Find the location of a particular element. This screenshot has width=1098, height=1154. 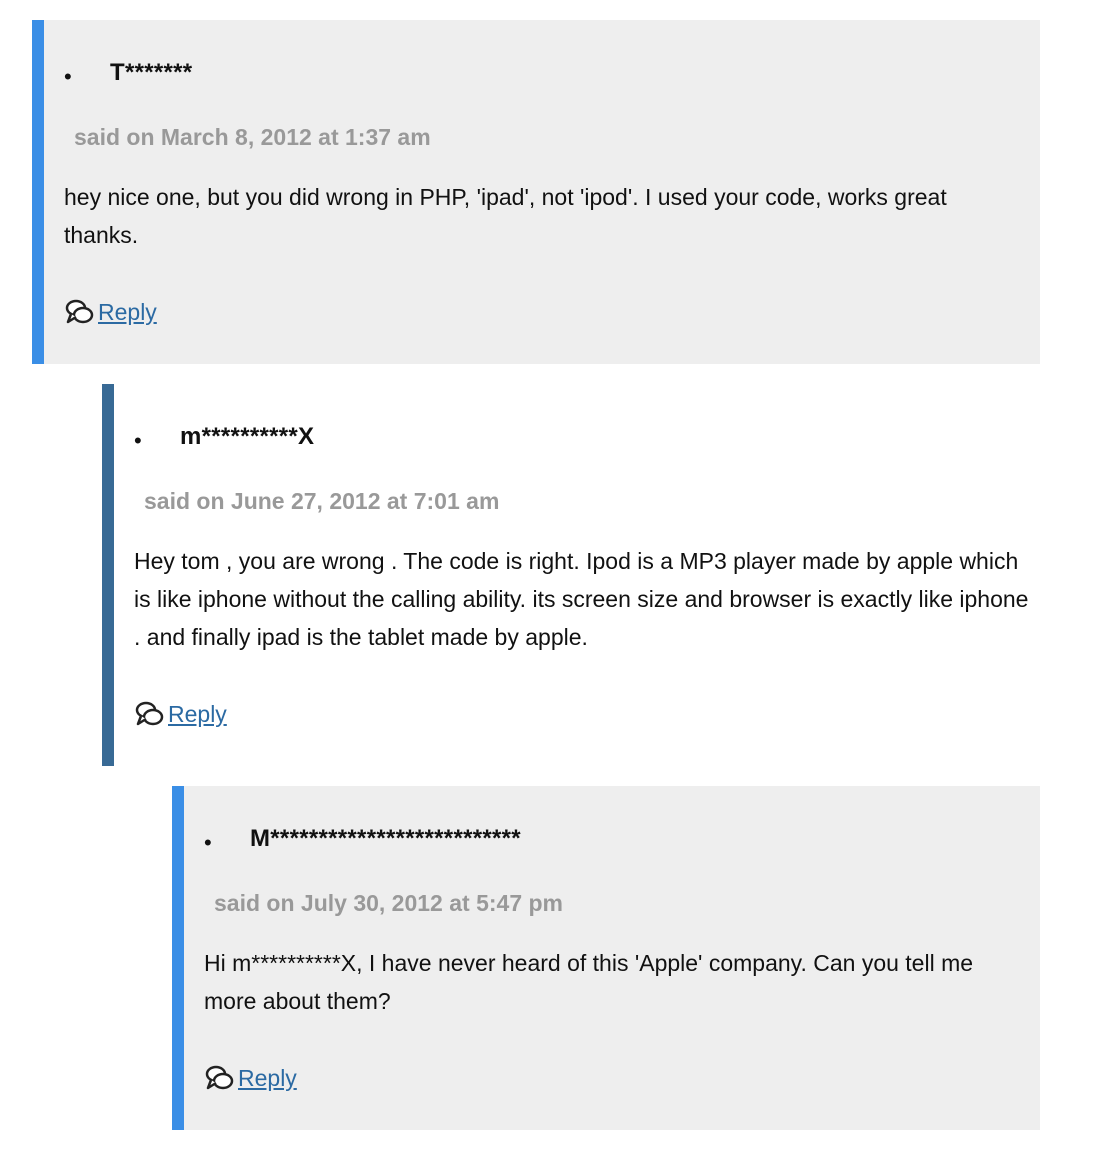

comment-author: T******* is located at coordinates (151, 72).